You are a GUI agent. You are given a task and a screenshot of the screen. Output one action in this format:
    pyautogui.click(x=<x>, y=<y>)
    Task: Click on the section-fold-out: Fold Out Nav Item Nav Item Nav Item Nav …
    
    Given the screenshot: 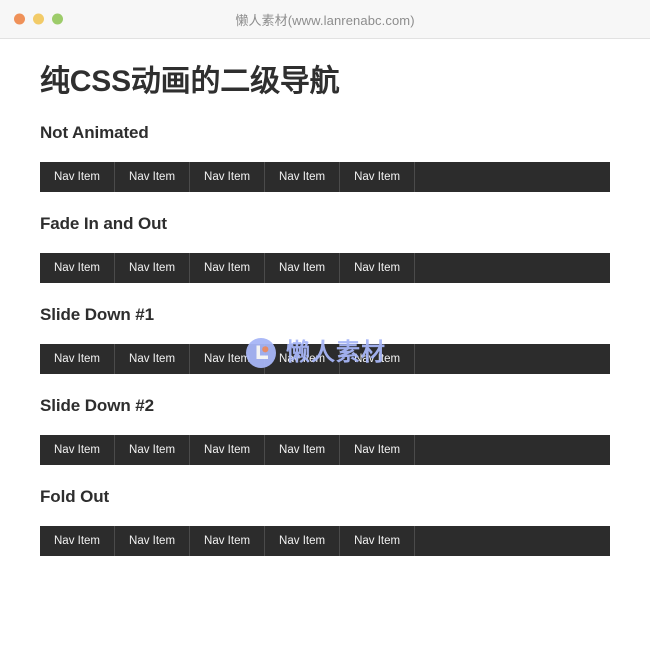 What is the action you would take?
    pyautogui.click(x=325, y=510)
    